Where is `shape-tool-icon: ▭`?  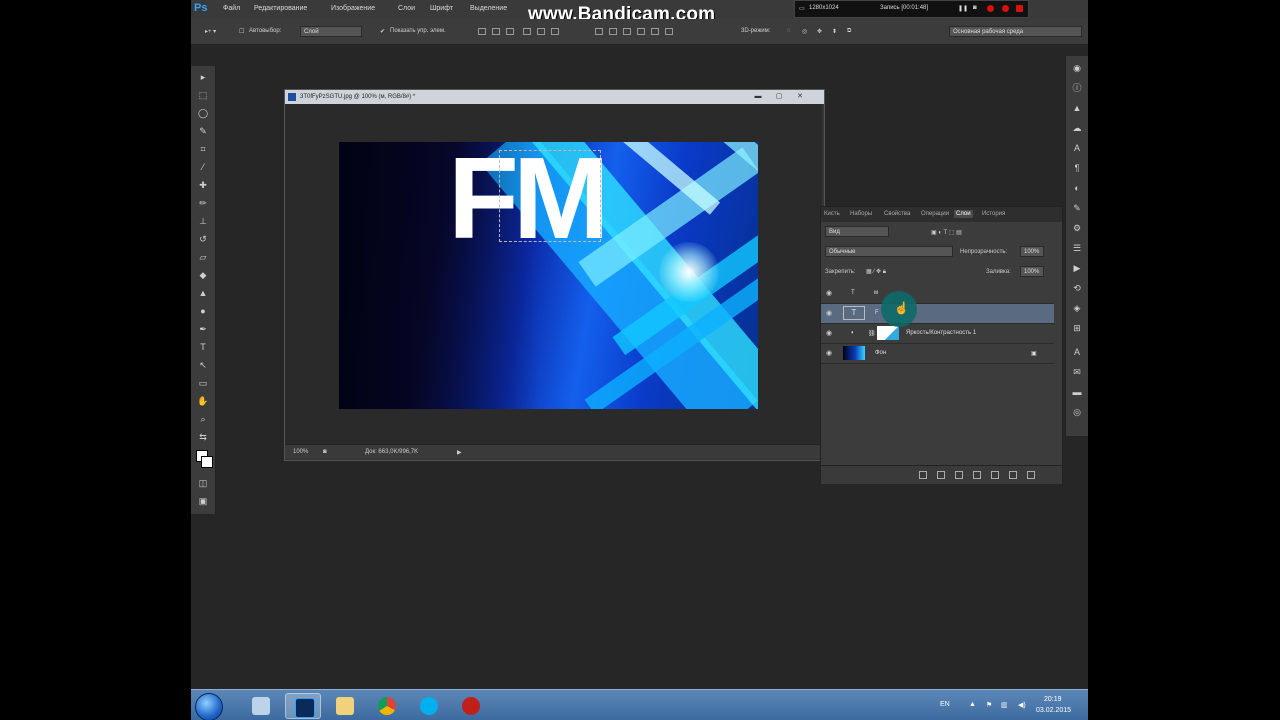 shape-tool-icon: ▭ is located at coordinates (203, 383).